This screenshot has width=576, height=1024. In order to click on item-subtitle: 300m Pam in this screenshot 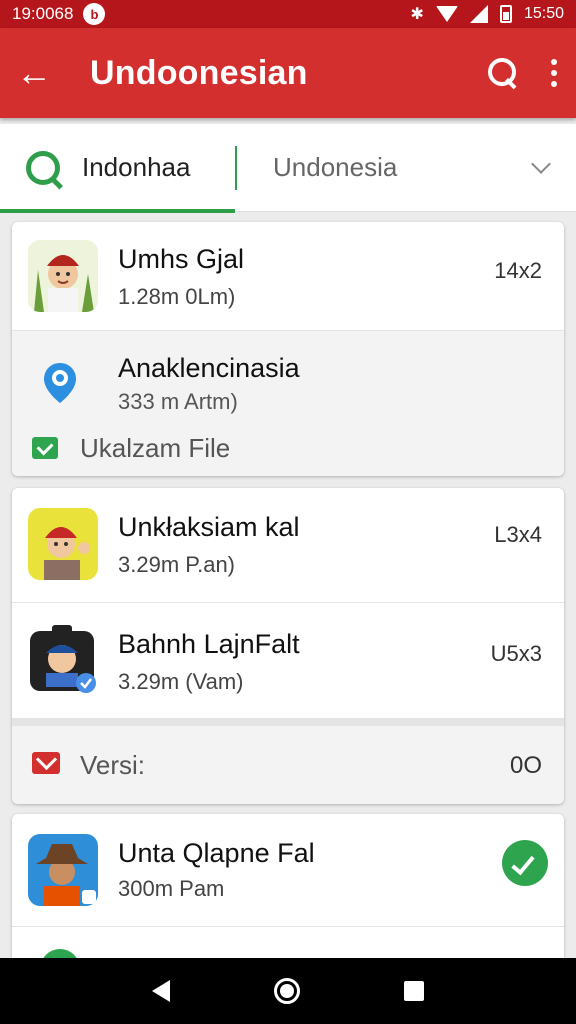, I will do `click(171, 888)`.